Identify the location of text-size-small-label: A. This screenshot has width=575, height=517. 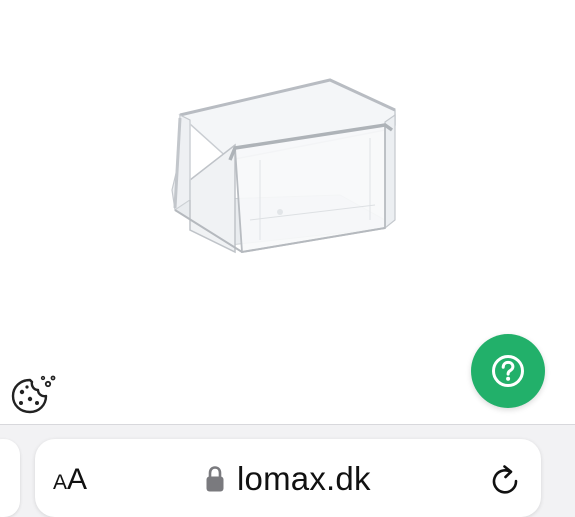
(60, 482).